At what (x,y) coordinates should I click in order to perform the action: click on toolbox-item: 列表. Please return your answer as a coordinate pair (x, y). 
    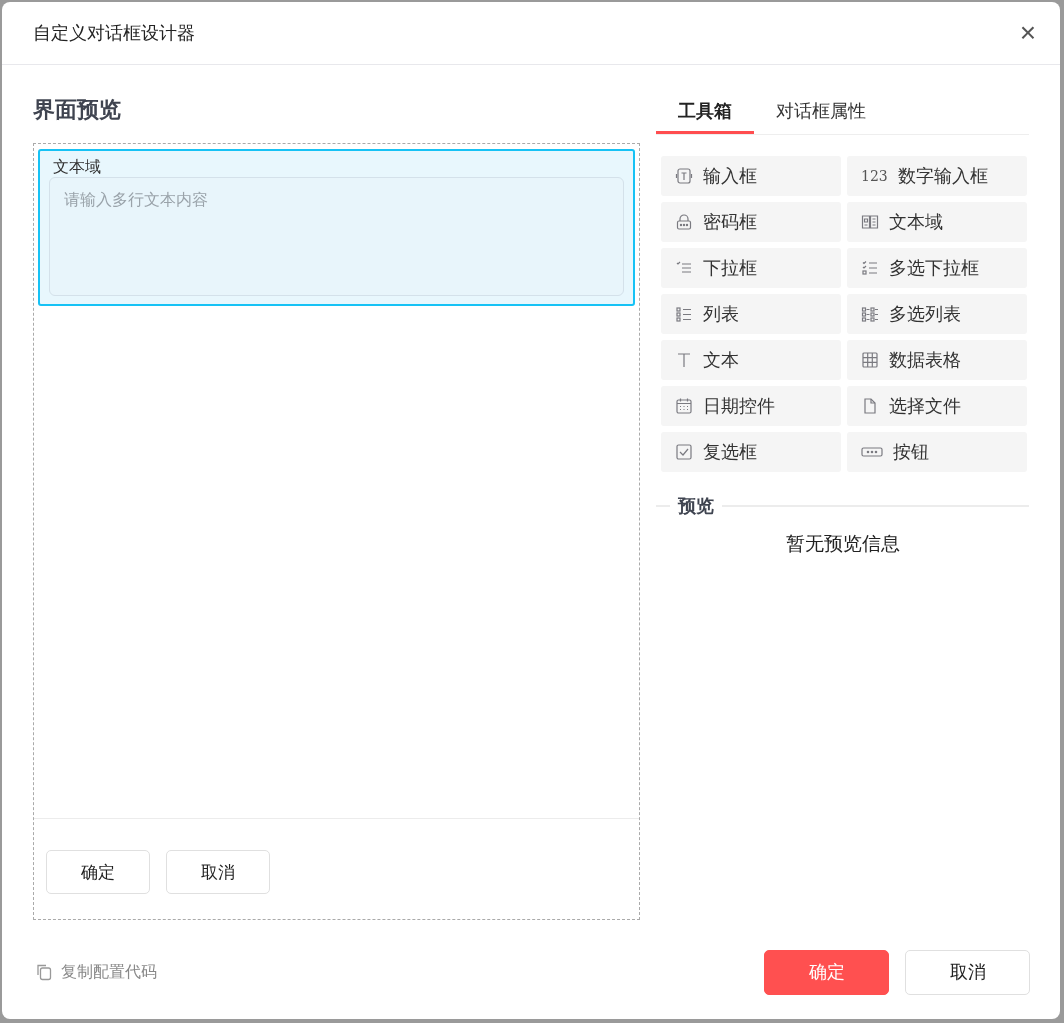
    Looking at the image, I should click on (751, 314).